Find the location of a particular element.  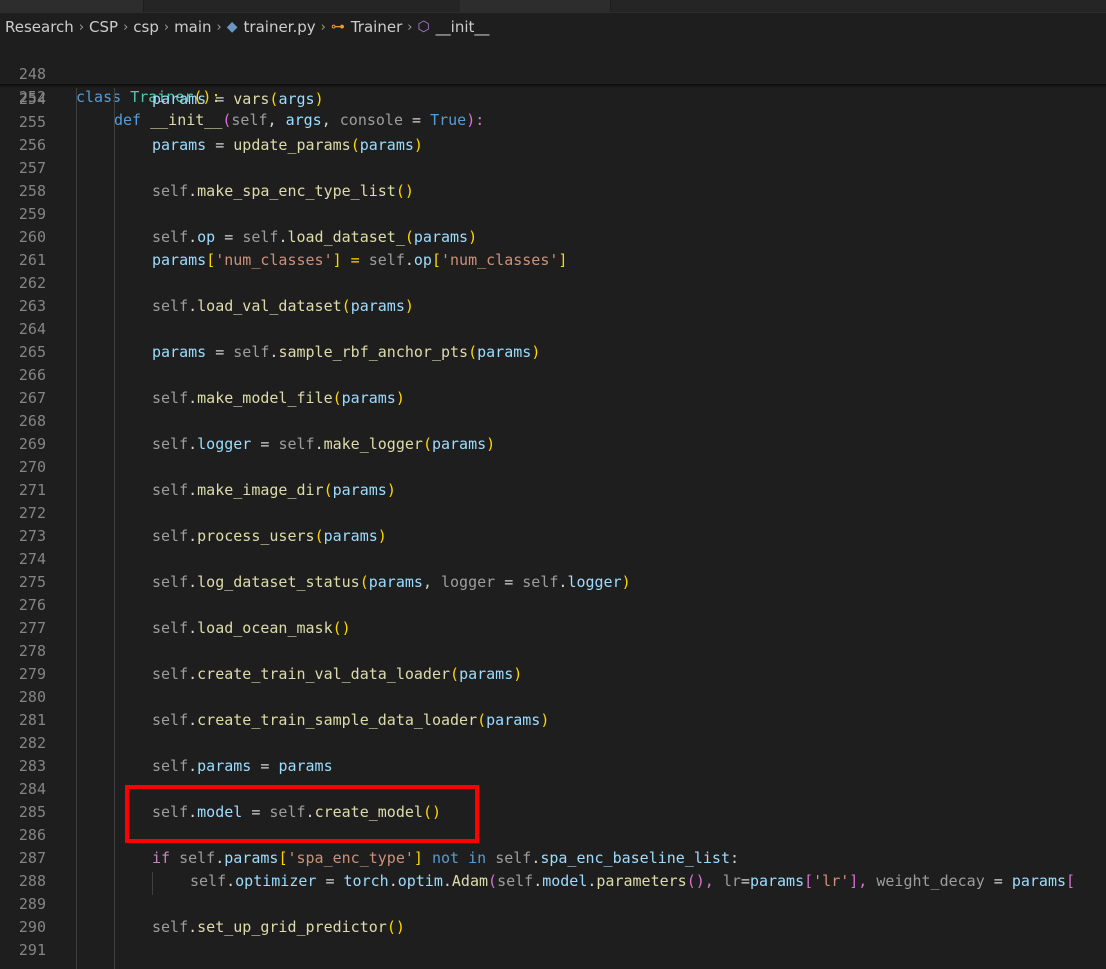

line-number: 289 is located at coordinates (32, 904).